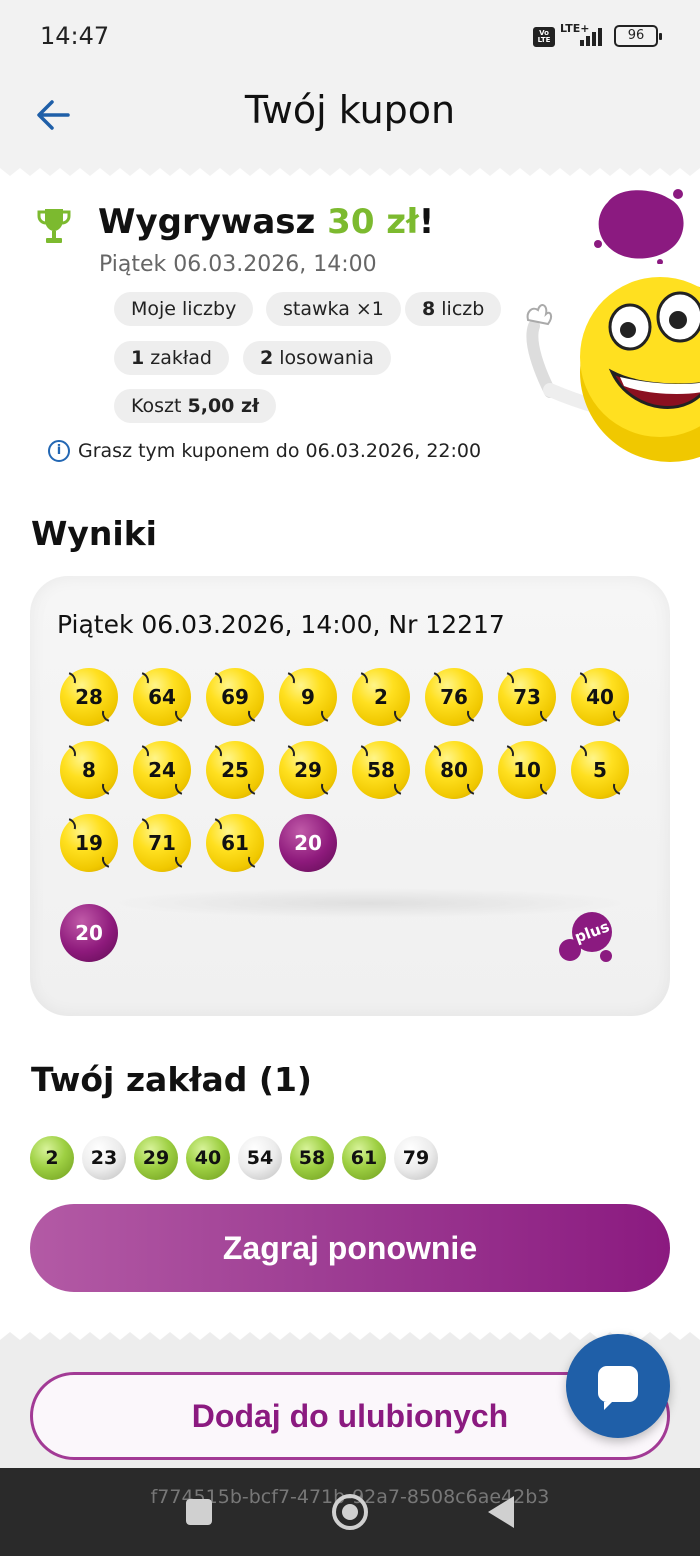 The image size is (700, 1556). What do you see at coordinates (281, 624) in the screenshot?
I see `results-draw-label: Piątek 06.03.2026, 14:00, Nr 12217` at bounding box center [281, 624].